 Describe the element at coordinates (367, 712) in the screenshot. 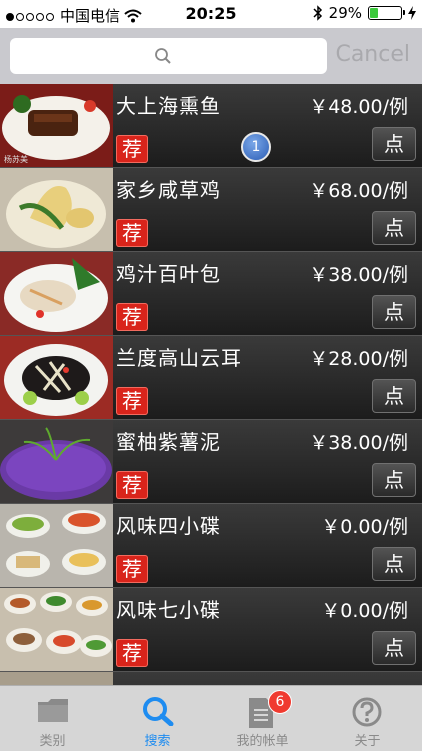

I see `help-icon` at that location.